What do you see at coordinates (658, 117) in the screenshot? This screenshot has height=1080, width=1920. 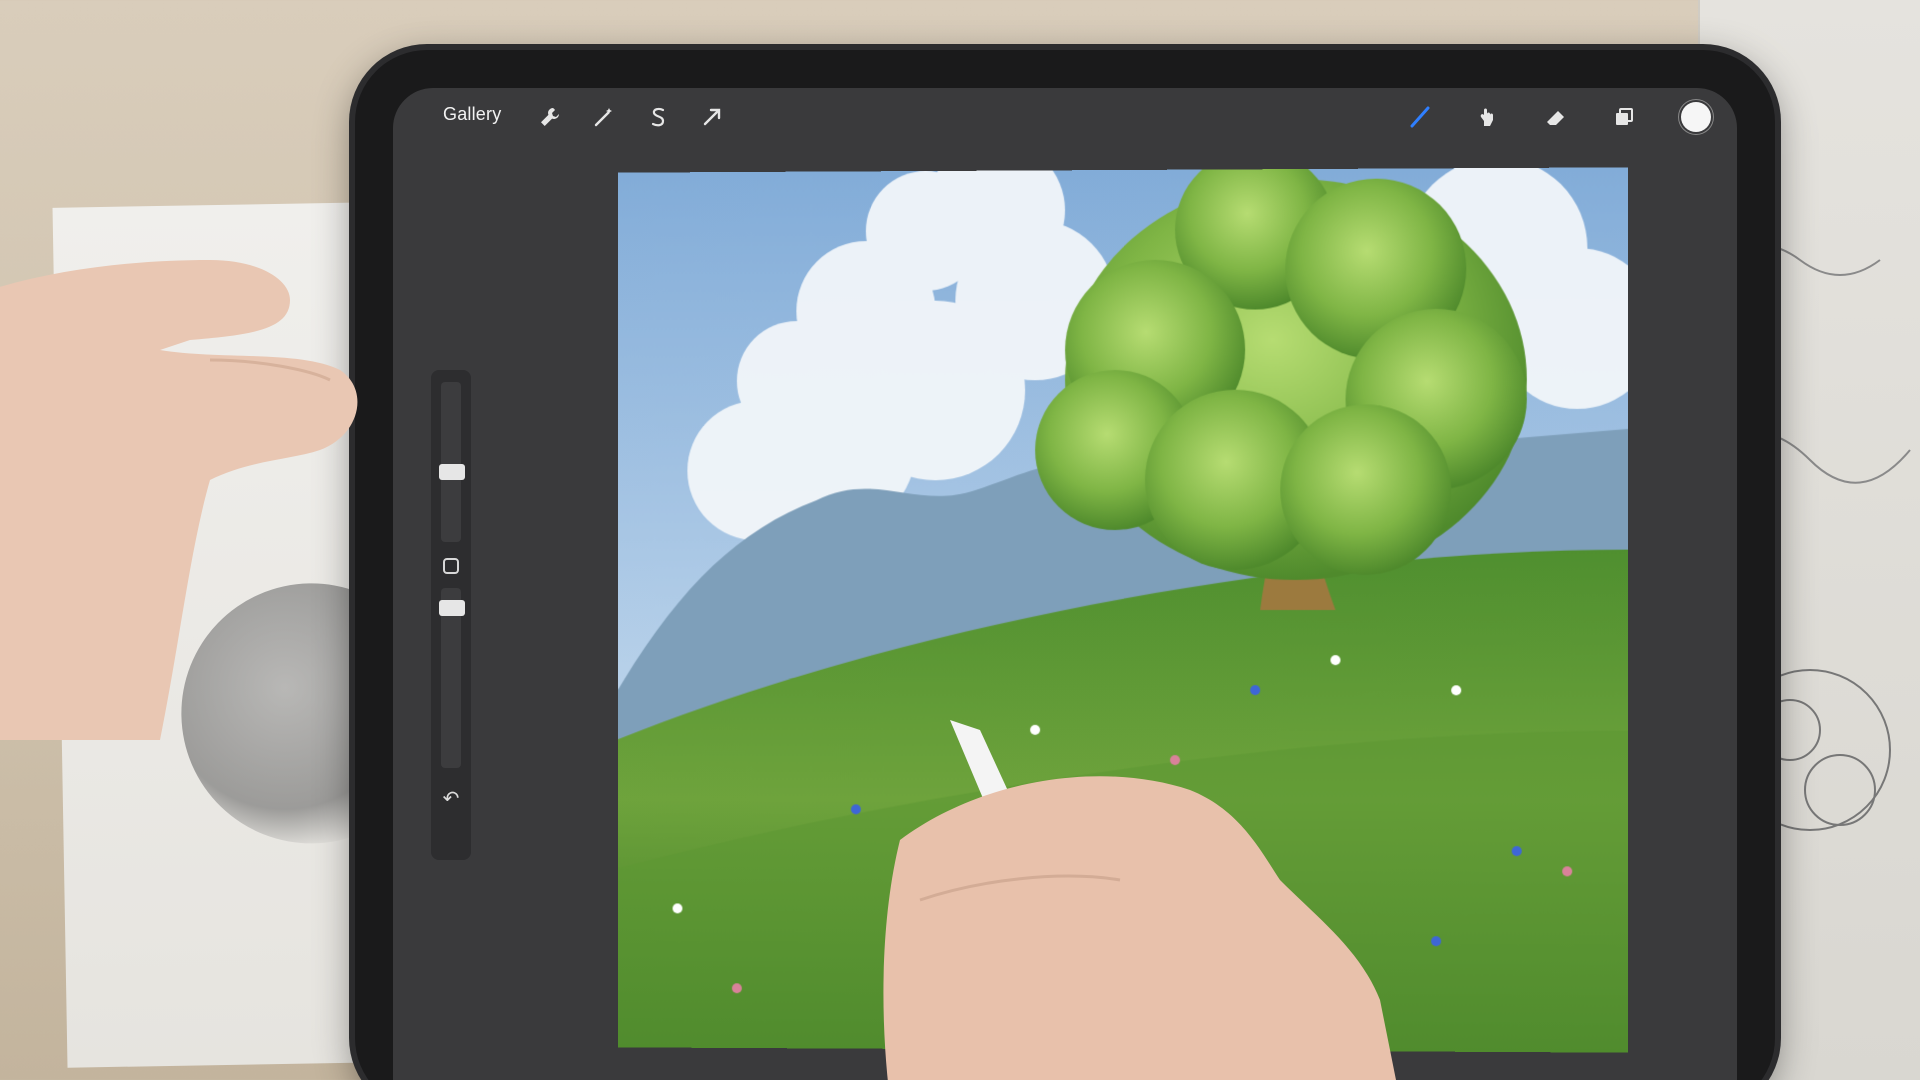 I see `selection-s-icon` at bounding box center [658, 117].